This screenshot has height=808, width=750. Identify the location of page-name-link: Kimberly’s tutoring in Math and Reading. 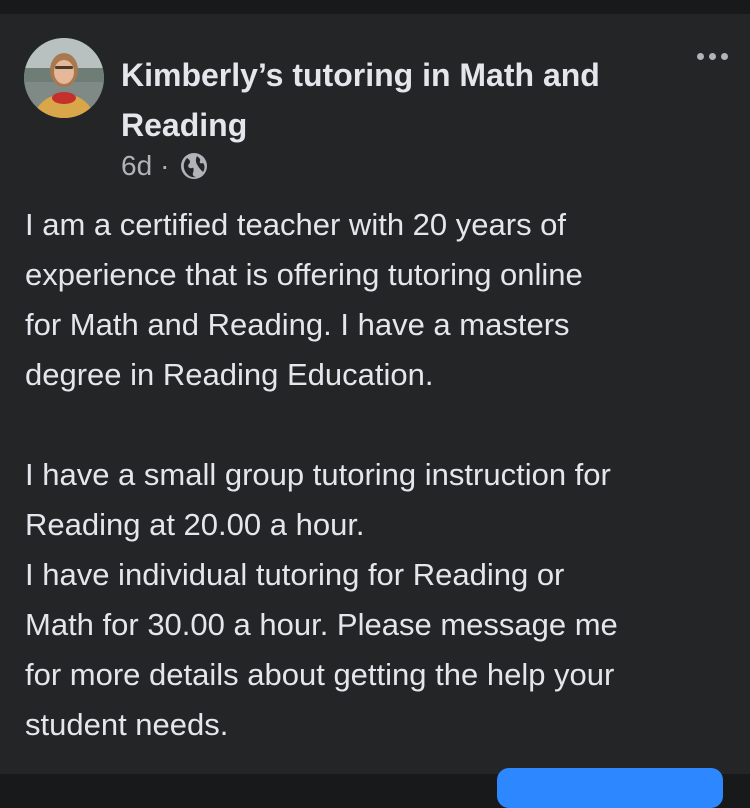
(401, 100).